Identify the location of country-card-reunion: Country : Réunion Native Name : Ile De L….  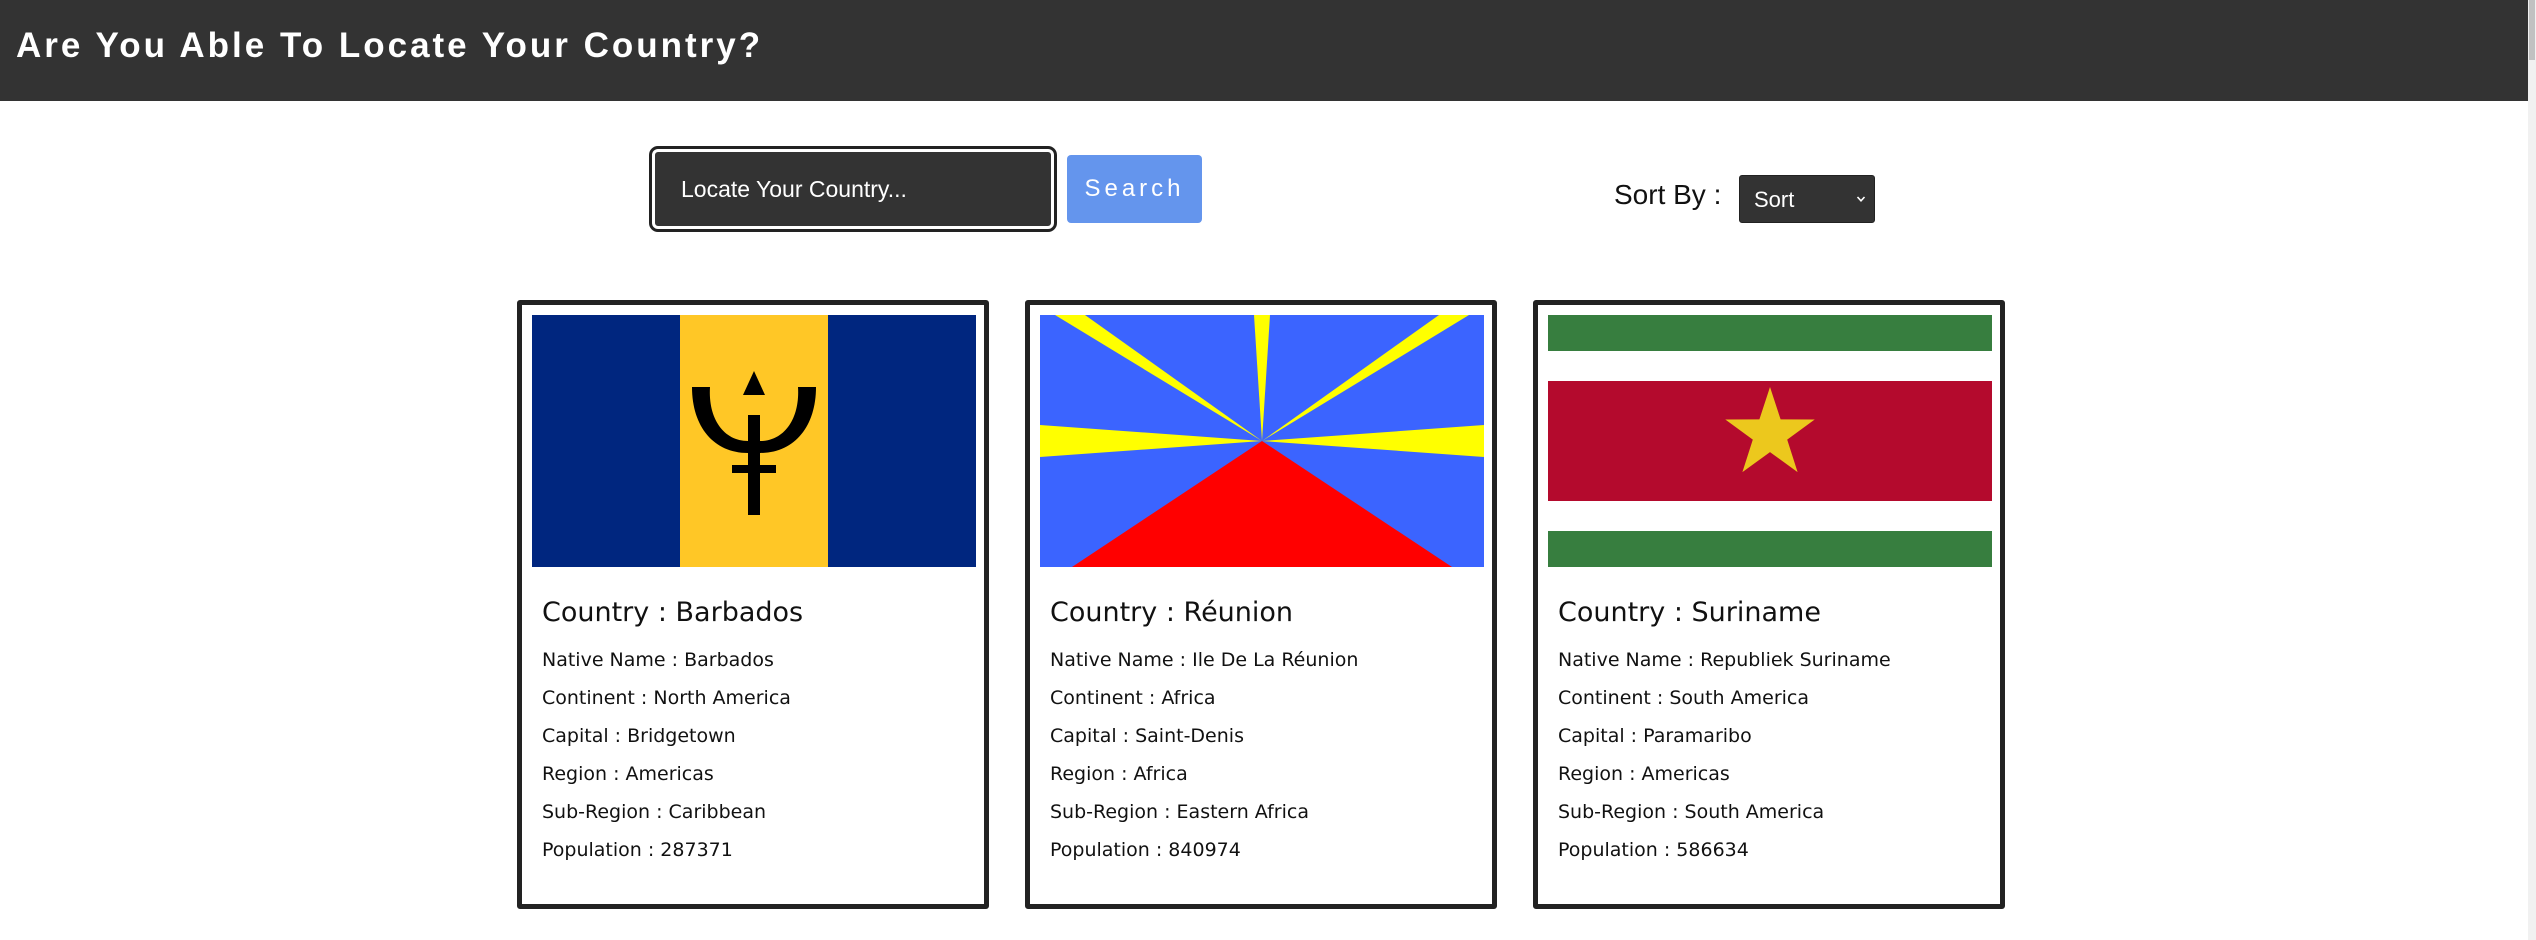
(1261, 604).